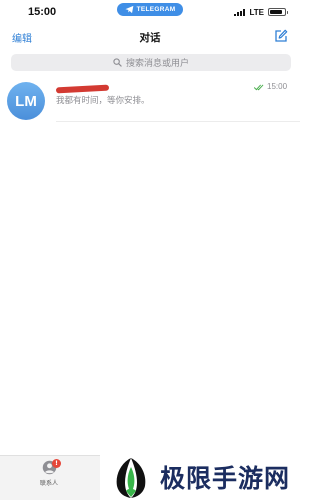 This screenshot has width=320, height=500. What do you see at coordinates (131, 478) in the screenshot?
I see `watermark-logo` at bounding box center [131, 478].